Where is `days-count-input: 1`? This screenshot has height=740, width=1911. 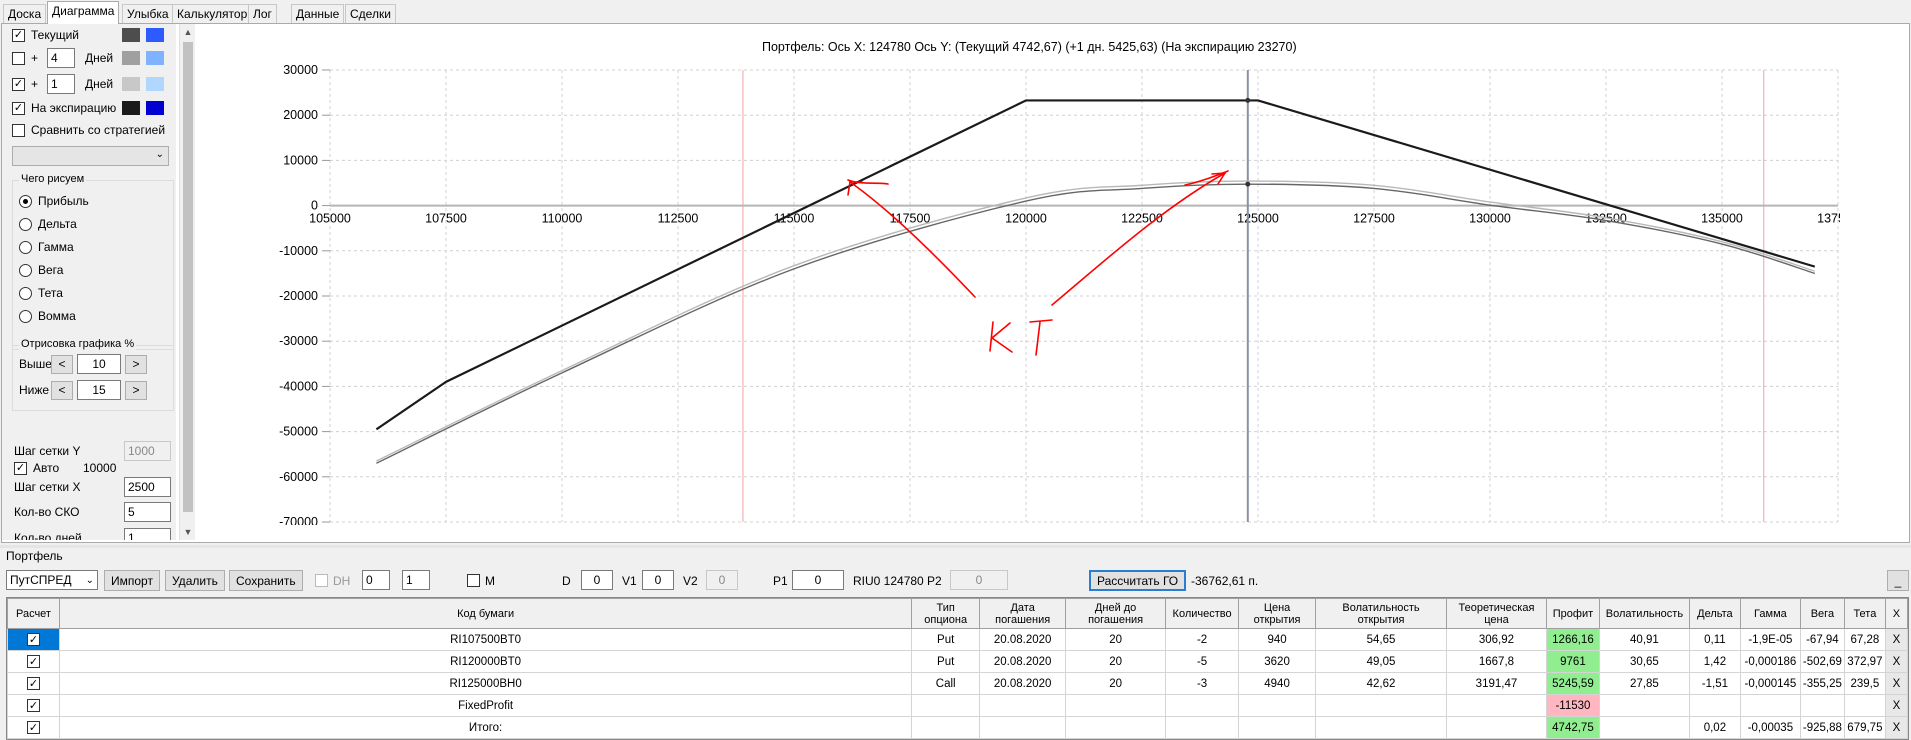 days-count-input: 1 is located at coordinates (147, 534).